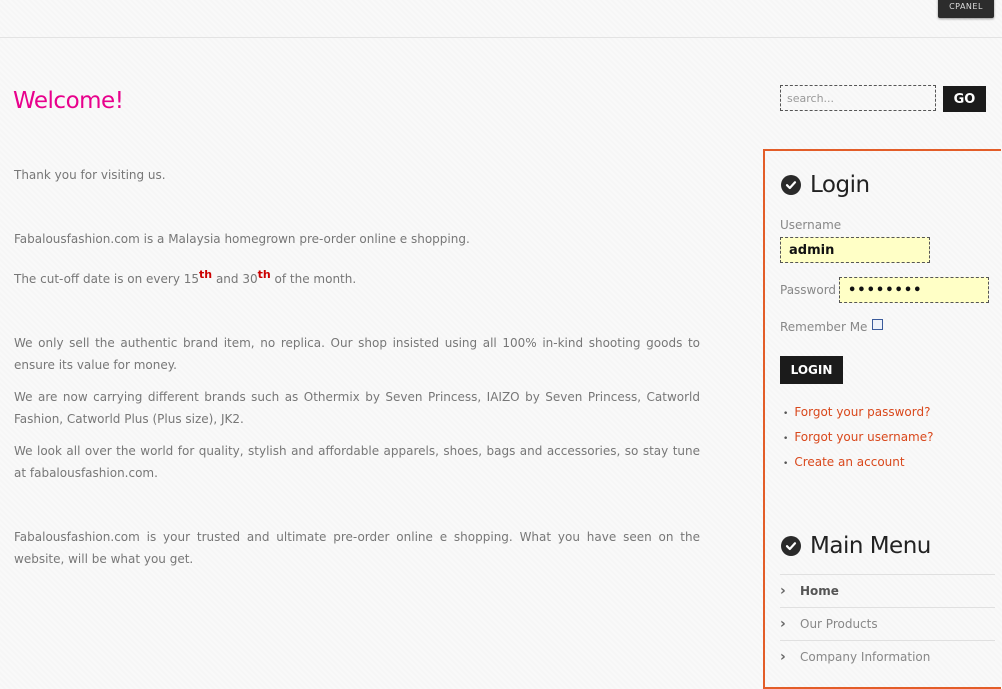 The image size is (1002, 689). Describe the element at coordinates (862, 412) in the screenshot. I see `forgot-password-link: Forgot your password?` at that location.